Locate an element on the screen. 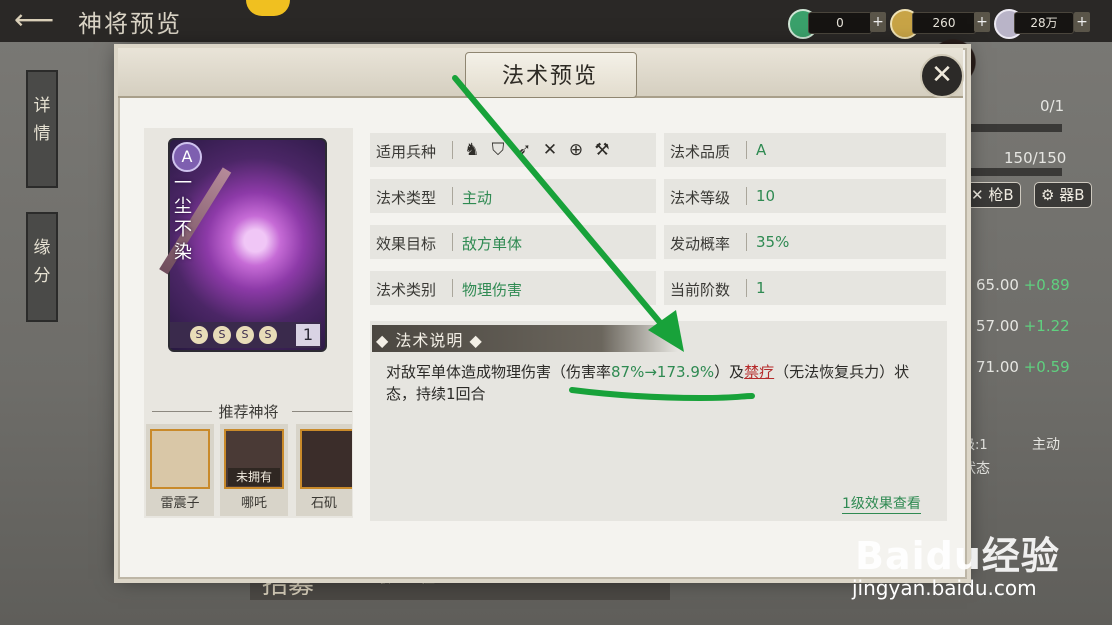 The width and height of the screenshot is (1112, 625). watermark-url: jingyan.baidu.com is located at coordinates (944, 588).